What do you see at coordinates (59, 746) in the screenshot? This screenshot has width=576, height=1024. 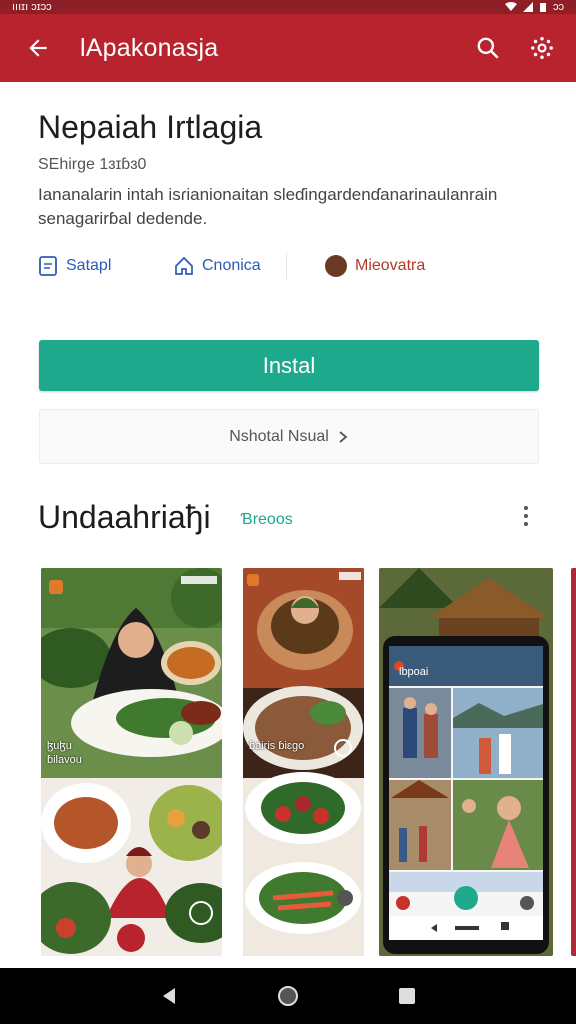 I see `screenshot-1-caption-top: ɮuɮu` at bounding box center [59, 746].